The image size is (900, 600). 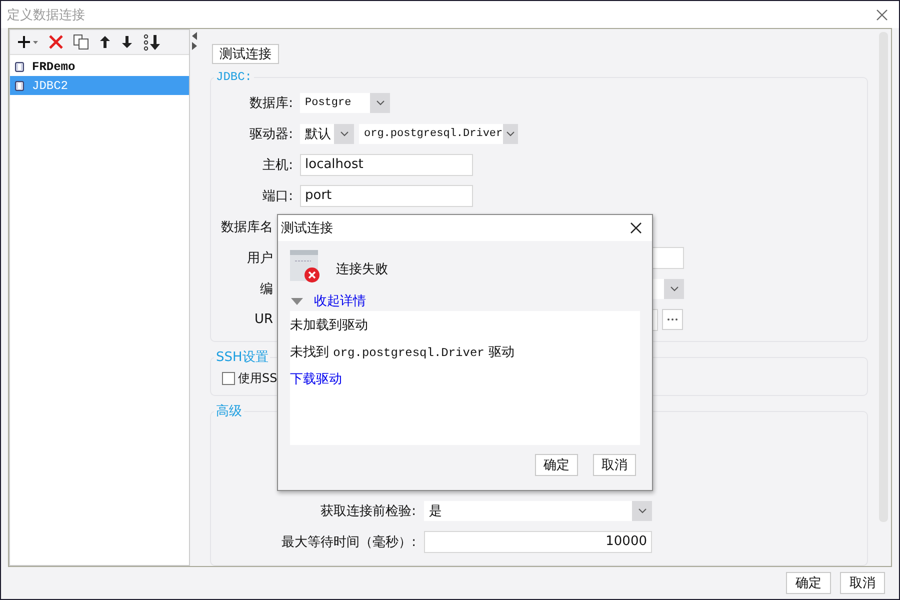 I want to click on arrow-down-icon, so click(x=127, y=42).